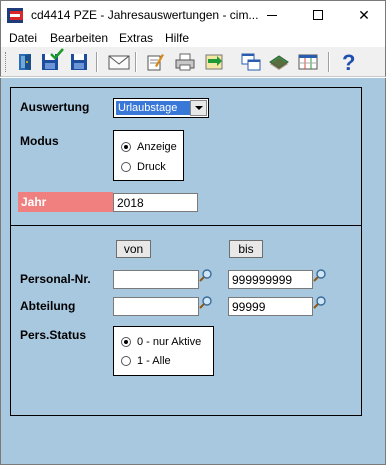 This screenshot has height=465, width=386. I want to click on save-as-icon, so click(79, 62).